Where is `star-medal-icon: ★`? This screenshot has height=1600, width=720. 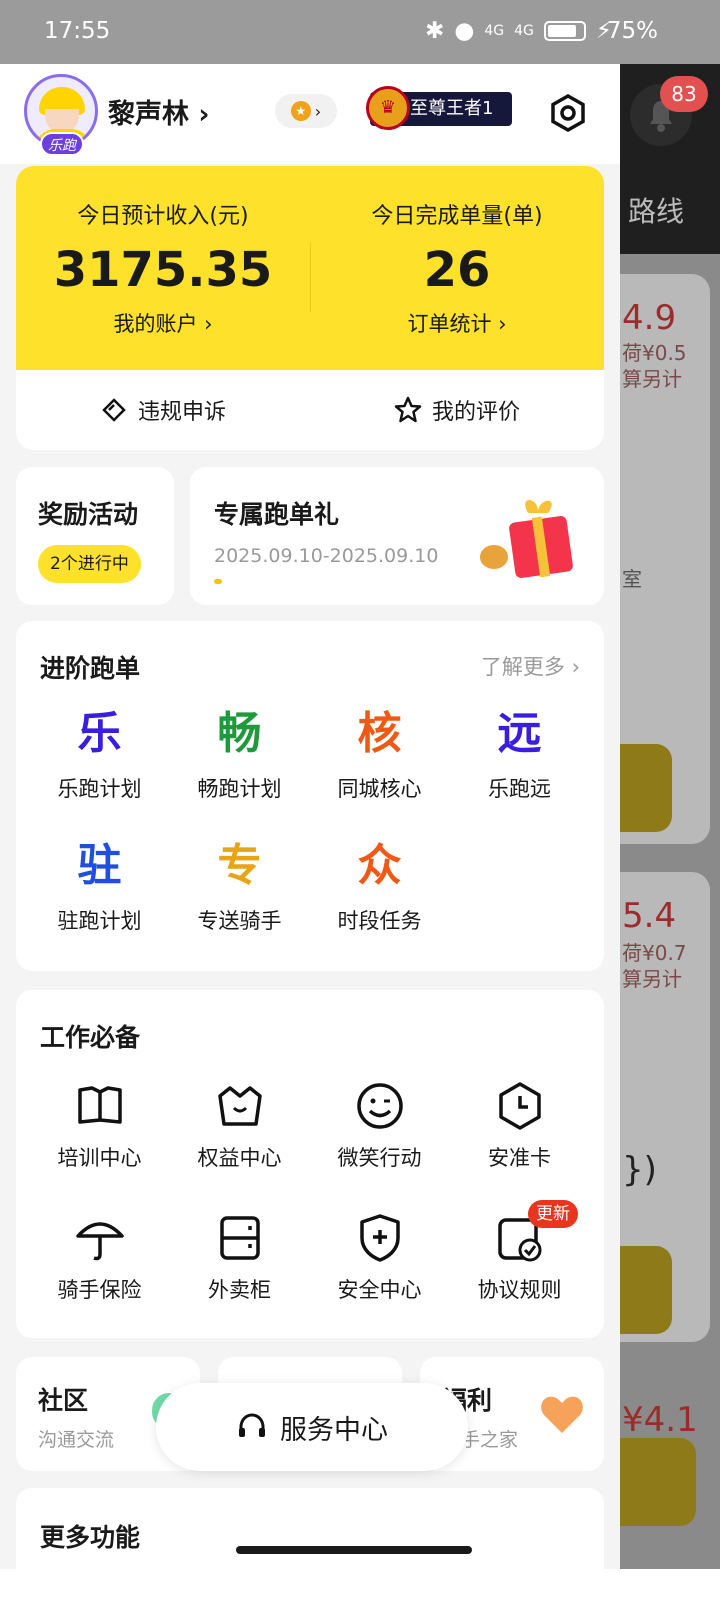 star-medal-icon: ★ is located at coordinates (300, 111).